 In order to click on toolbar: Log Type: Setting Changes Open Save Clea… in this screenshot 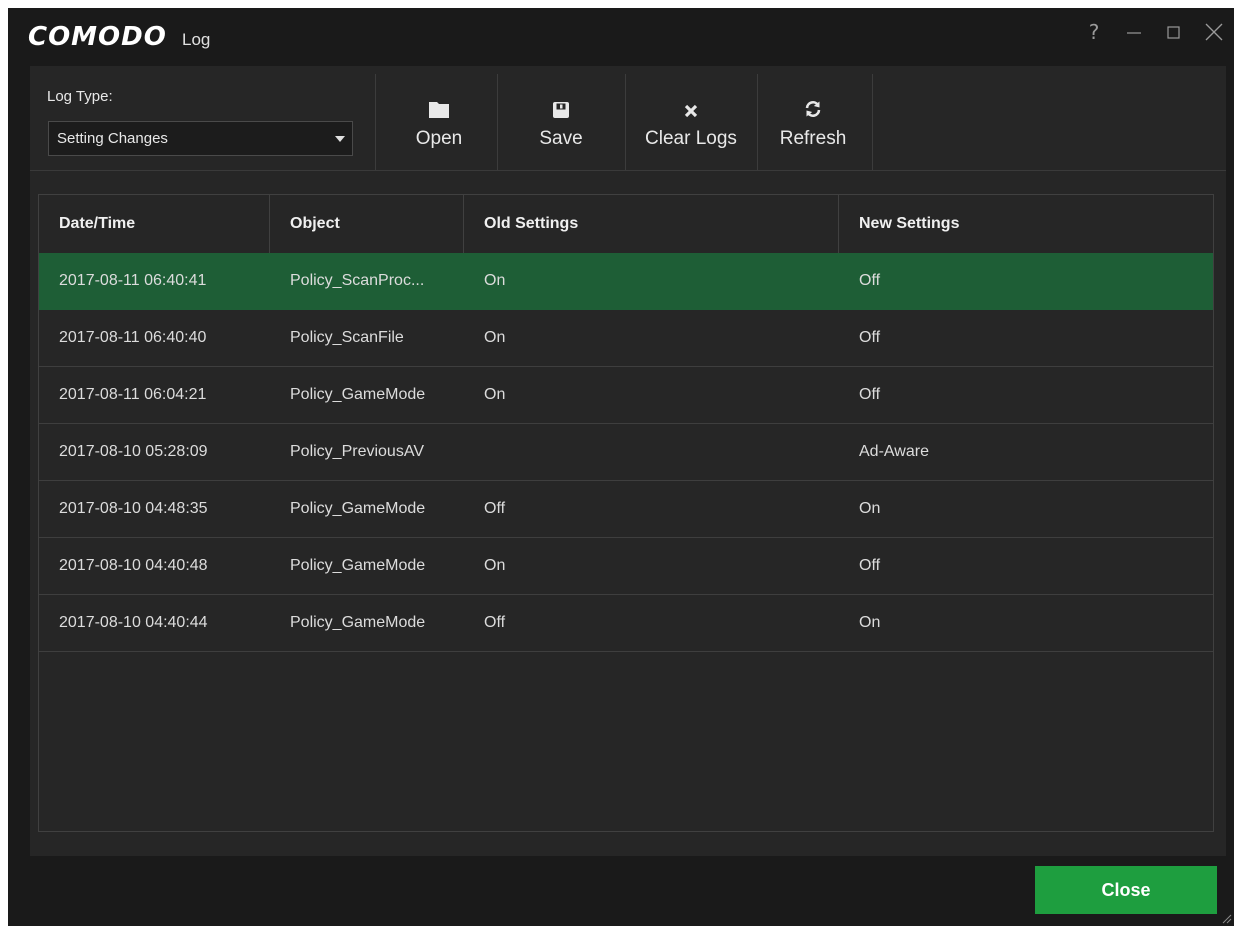, I will do `click(628, 118)`.